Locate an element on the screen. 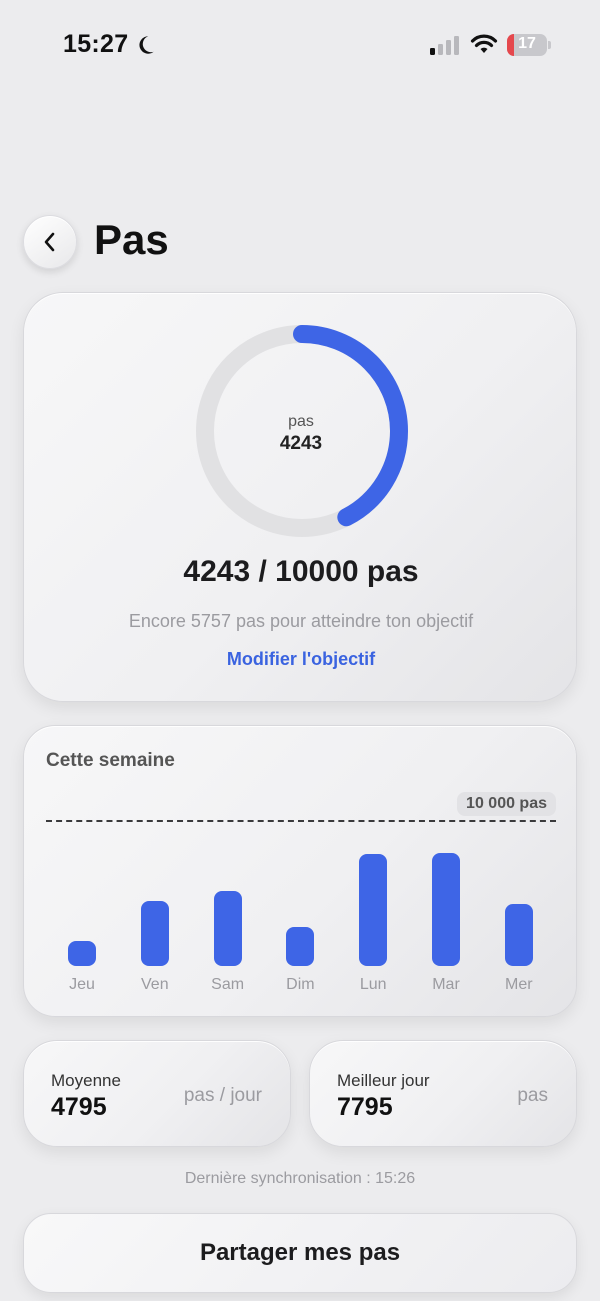 The width and height of the screenshot is (600, 1301). bar-lun is located at coordinates (373, 910).